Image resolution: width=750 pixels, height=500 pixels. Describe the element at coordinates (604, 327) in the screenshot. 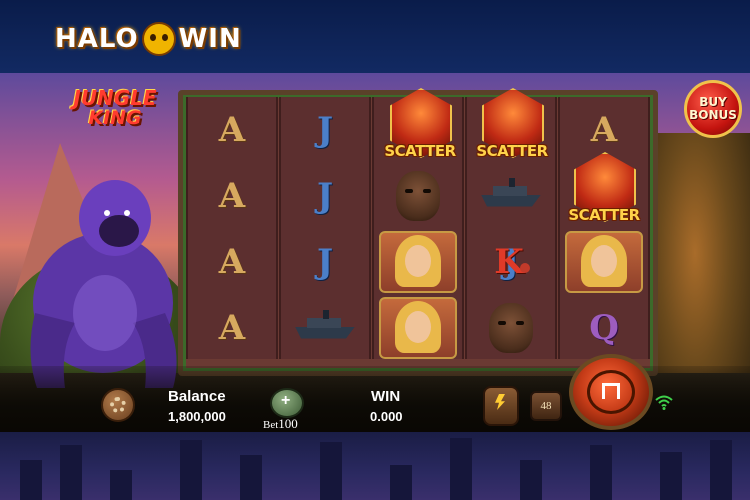

I see `symbol-q: Q` at that location.